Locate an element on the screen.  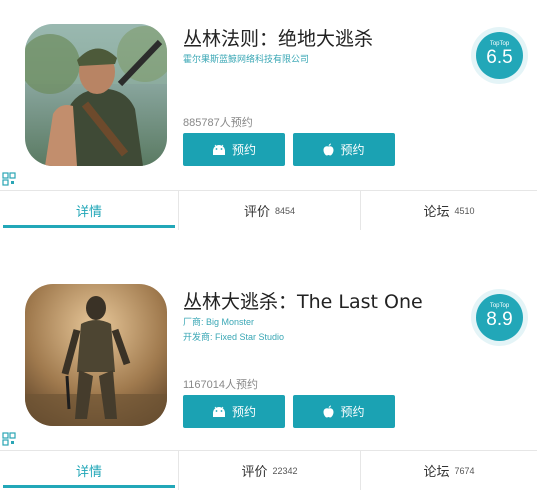
card-tabs: 详情 评价 8454 论坛 4510 is located at coordinates (268, 210).